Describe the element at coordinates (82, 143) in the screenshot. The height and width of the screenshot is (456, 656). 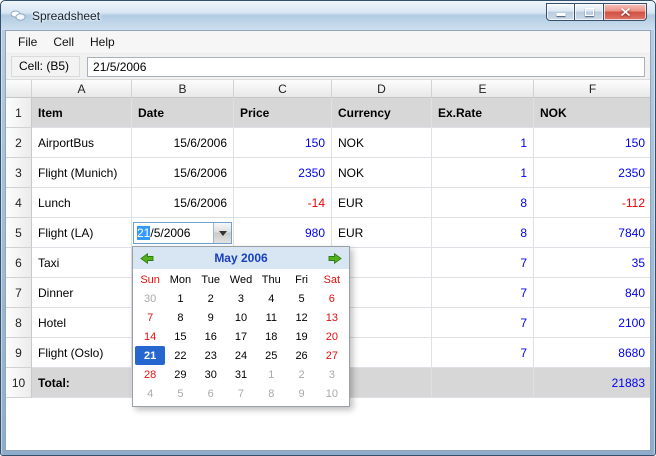
I see `cell-A2: AirportBus` at that location.